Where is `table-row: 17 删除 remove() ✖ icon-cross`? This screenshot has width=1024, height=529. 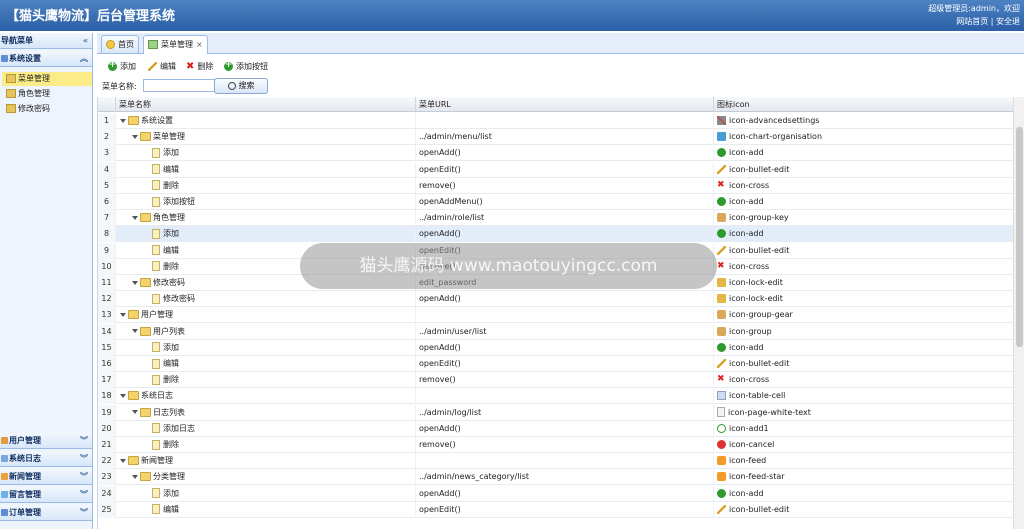
table-row: 17 删除 remove() ✖ icon-cross is located at coordinates (556, 380).